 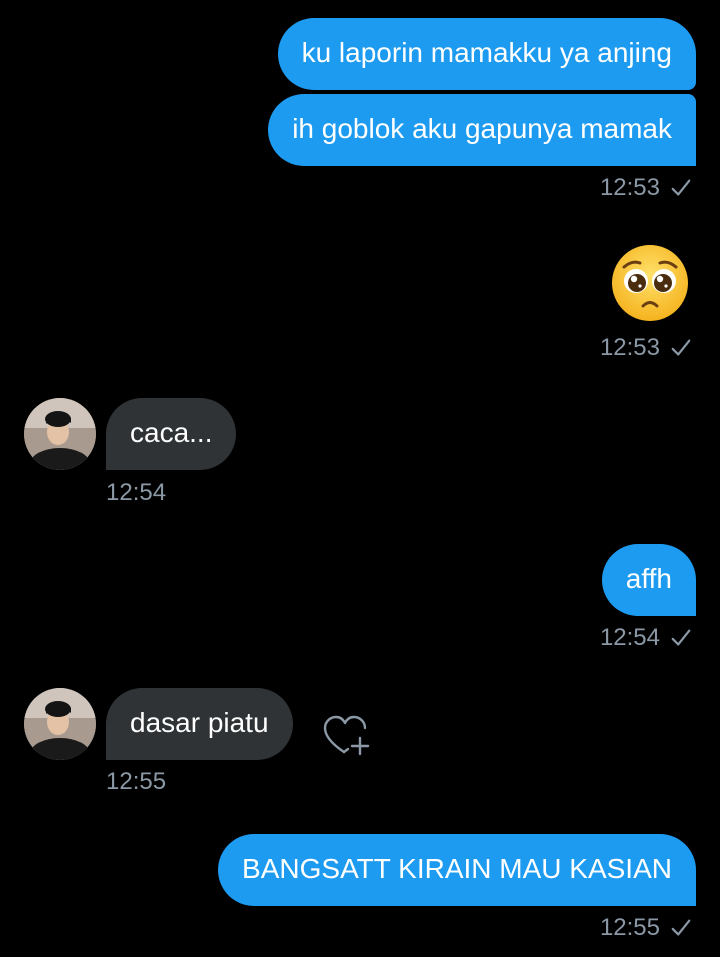 What do you see at coordinates (629, 927) in the screenshot?
I see `timestamp-text: 12:55` at bounding box center [629, 927].